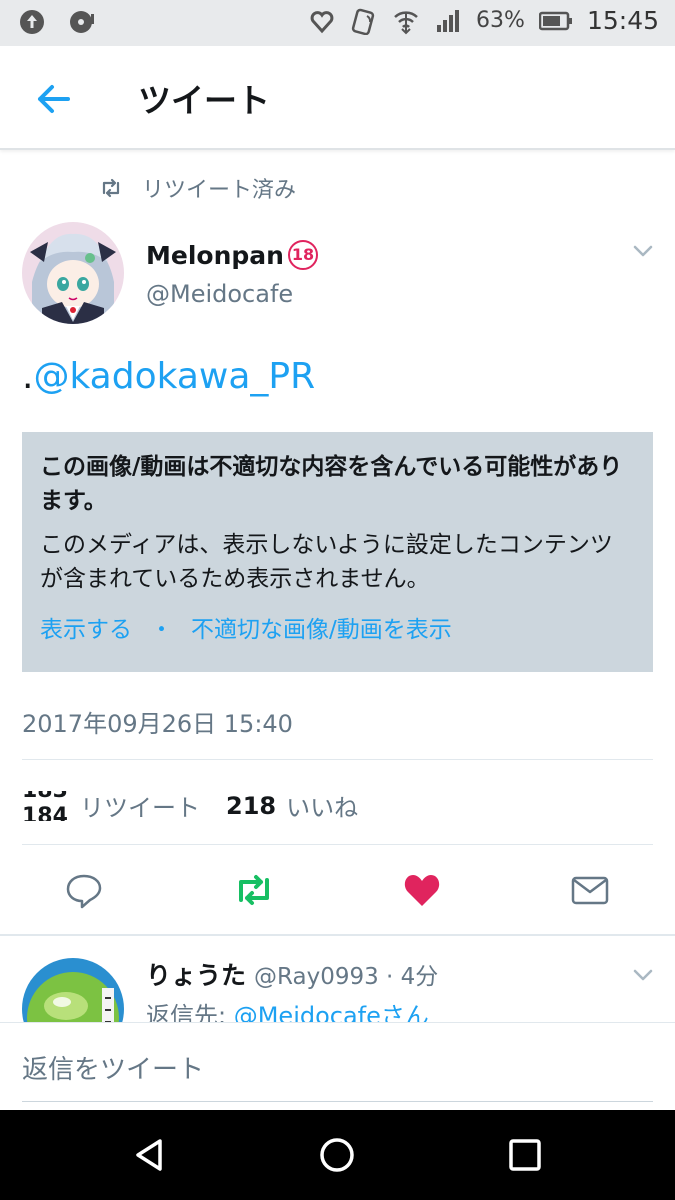 This screenshot has width=675, height=1200. What do you see at coordinates (28, 376) in the screenshot?
I see `tweet-text-prefix: .` at bounding box center [28, 376].